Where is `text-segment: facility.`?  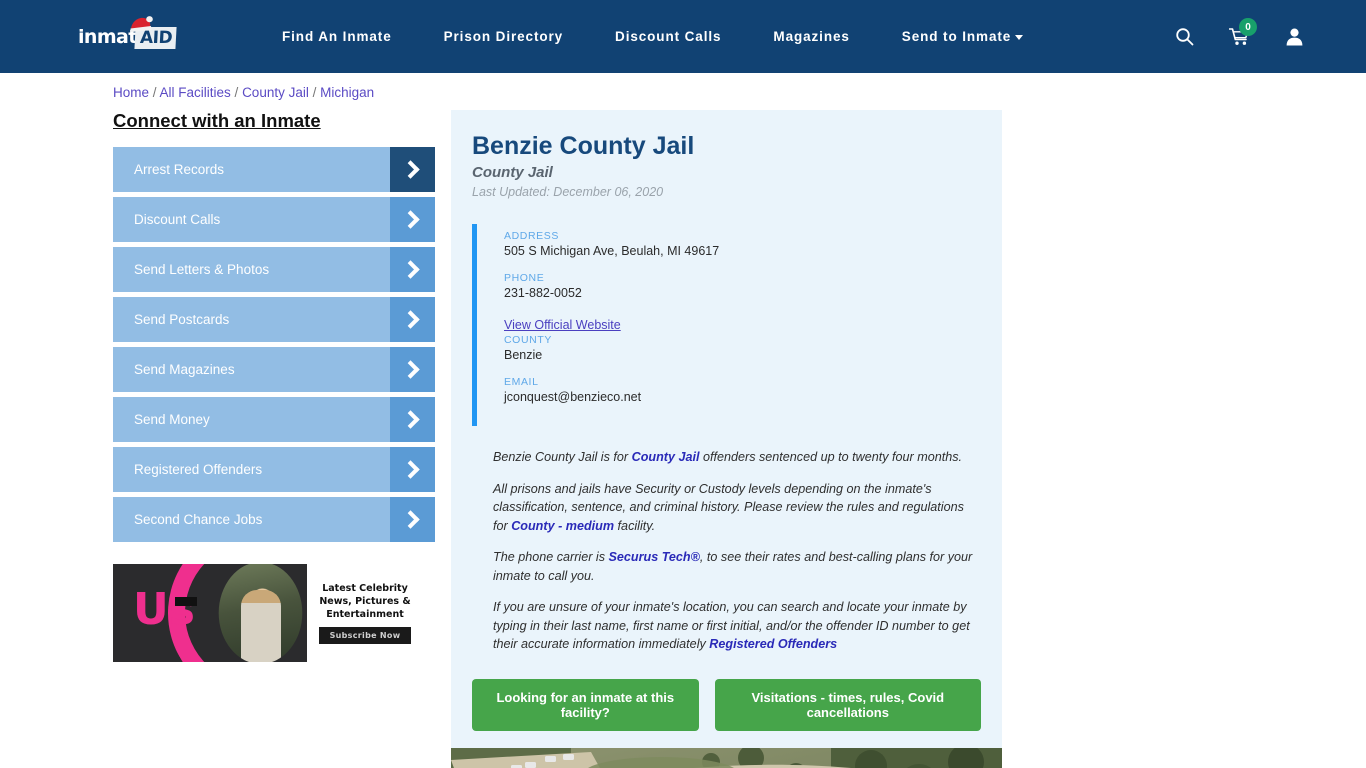 text-segment: facility. is located at coordinates (635, 525).